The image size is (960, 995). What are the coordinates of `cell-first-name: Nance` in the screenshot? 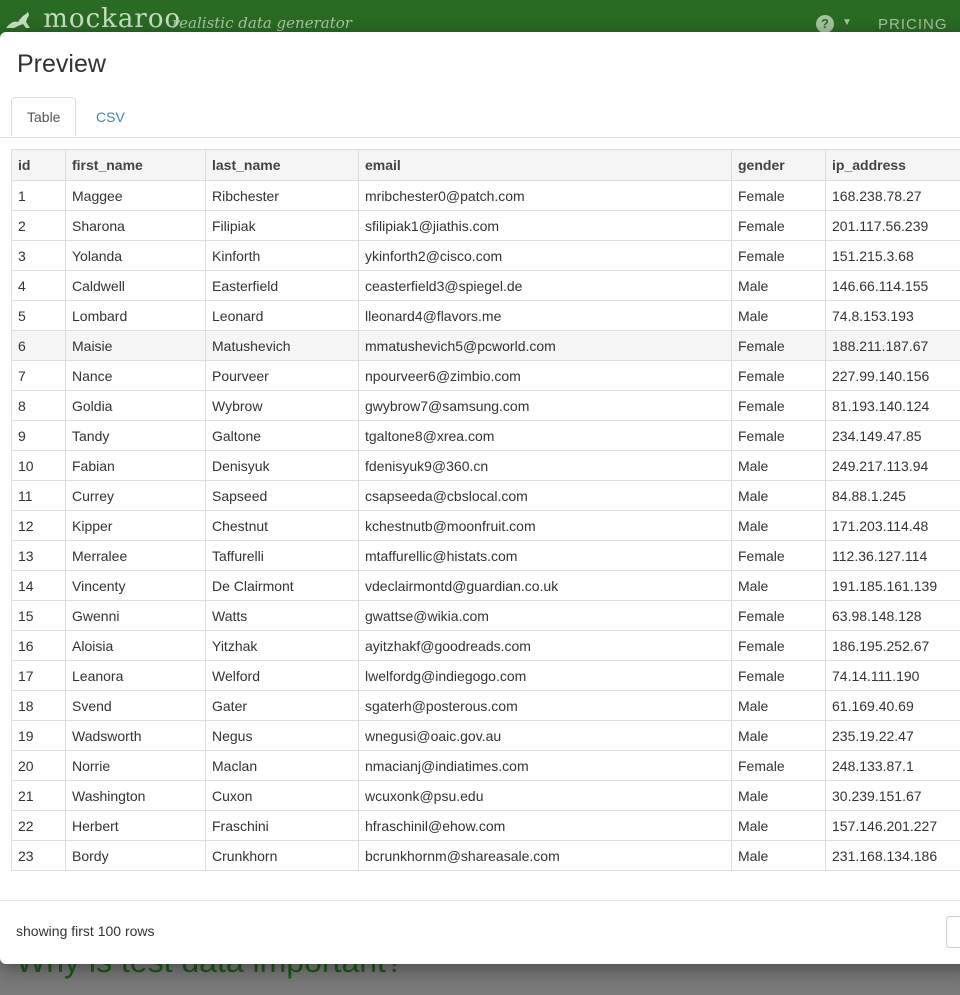 It's located at (135, 375).